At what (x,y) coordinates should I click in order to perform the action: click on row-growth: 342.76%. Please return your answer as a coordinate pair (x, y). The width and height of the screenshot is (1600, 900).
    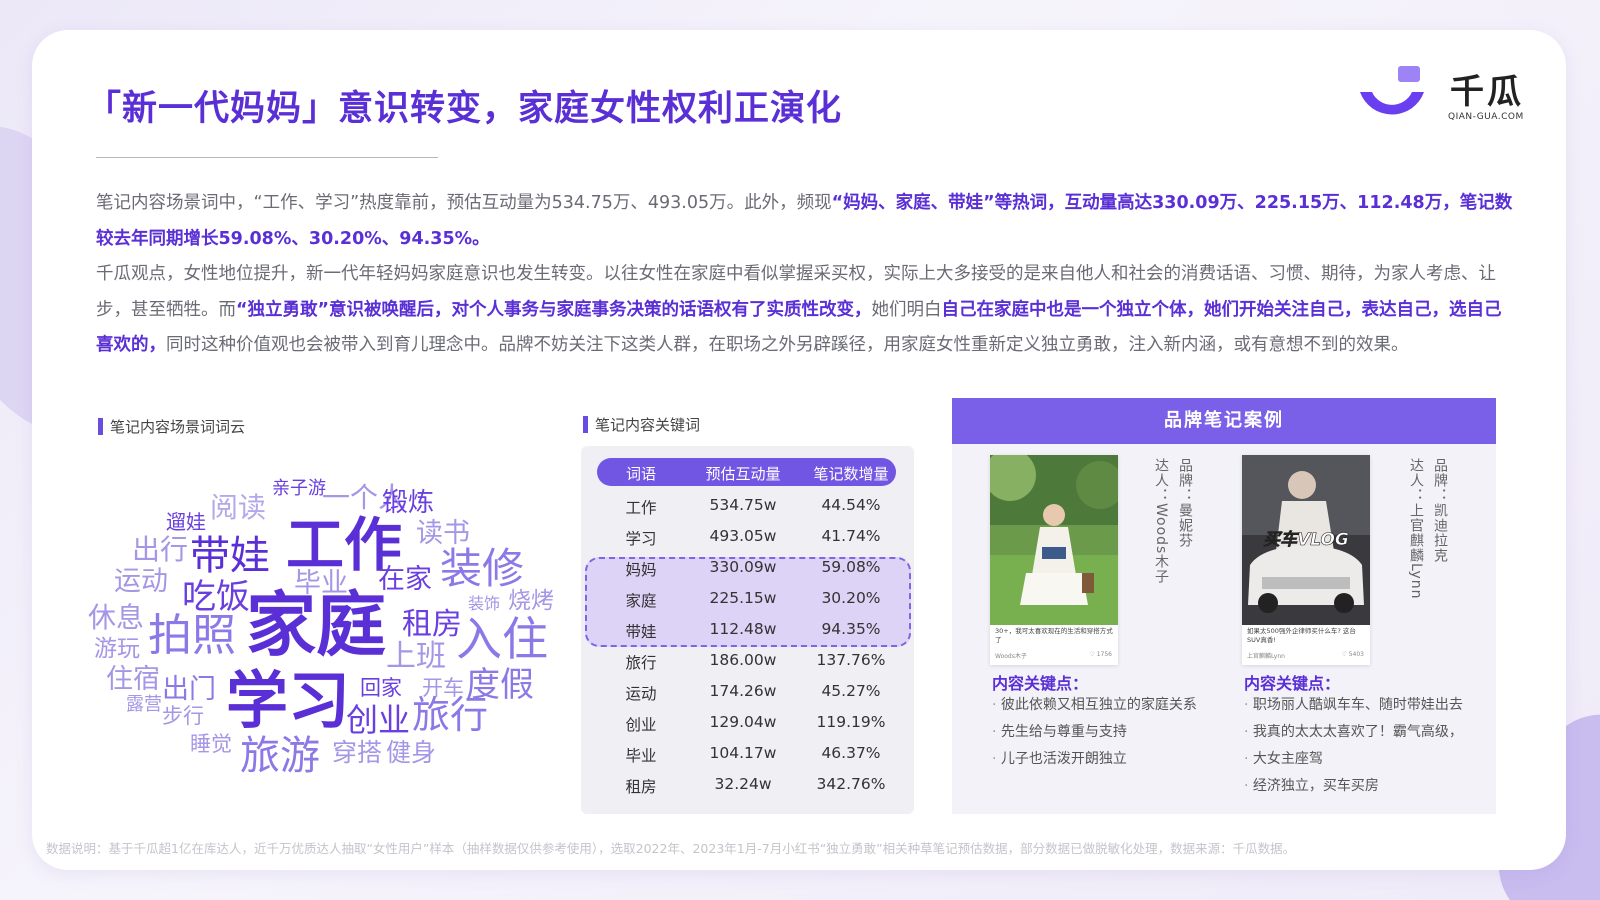
    Looking at the image, I should click on (851, 784).